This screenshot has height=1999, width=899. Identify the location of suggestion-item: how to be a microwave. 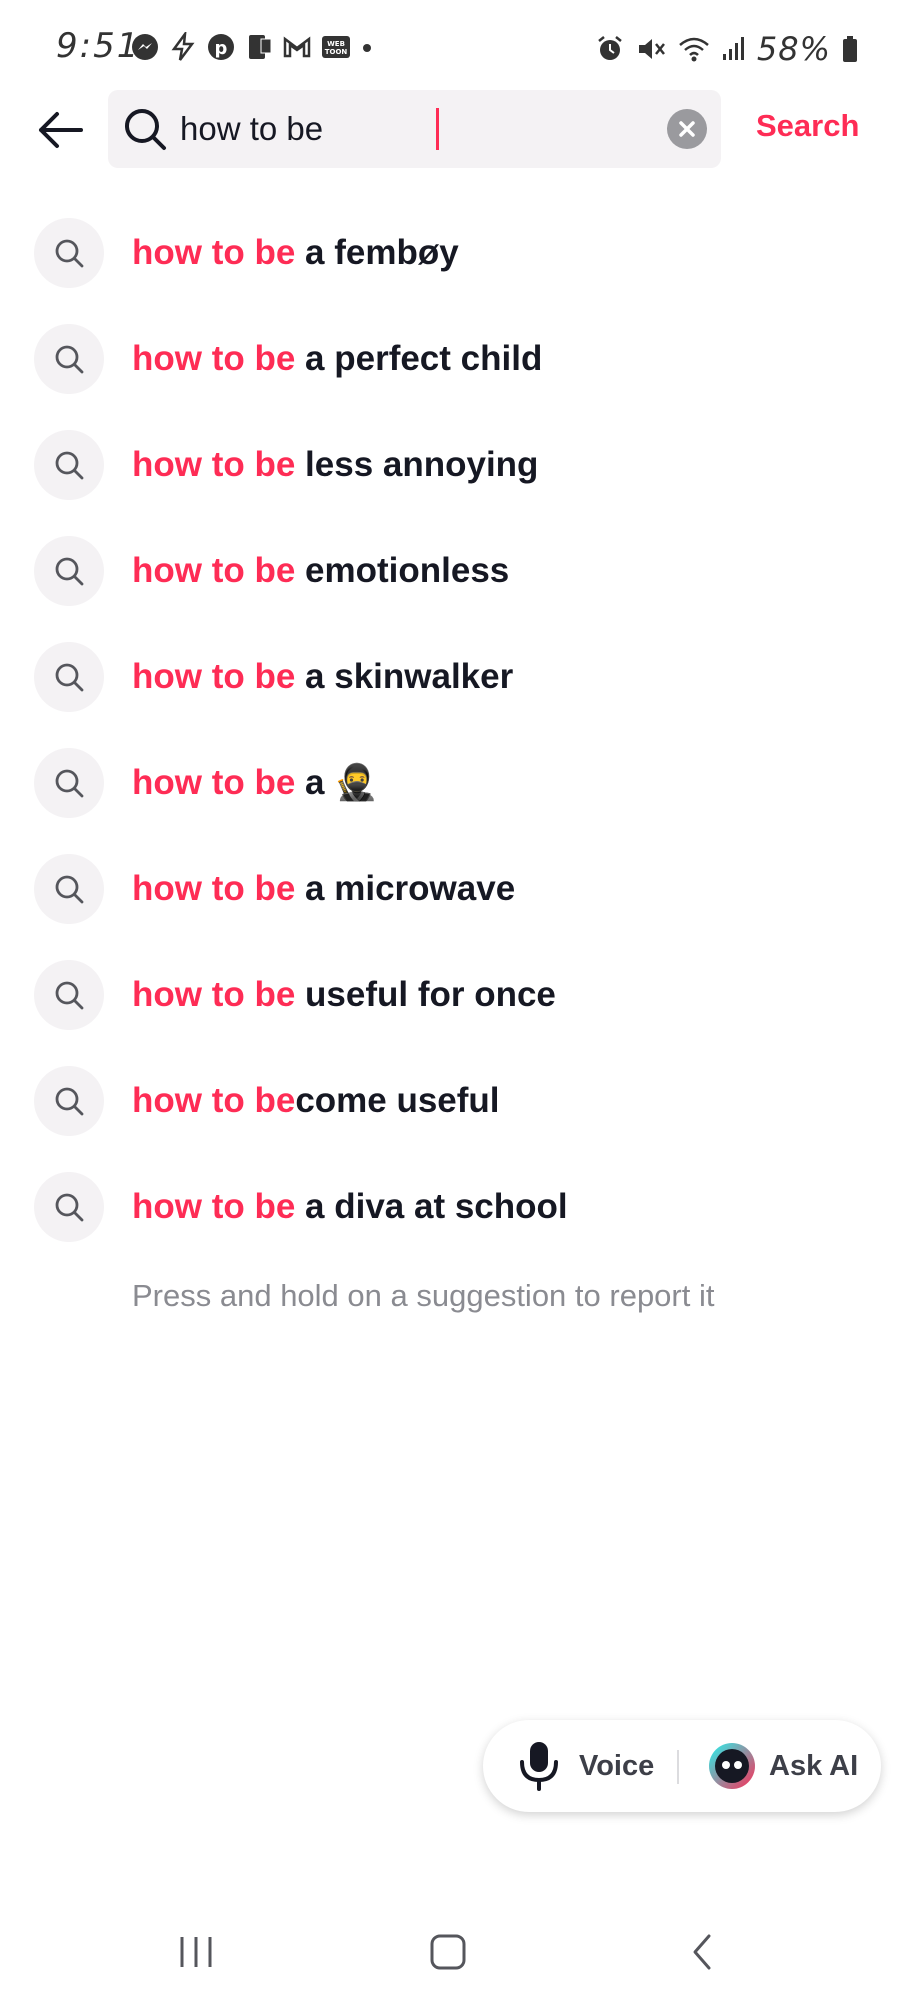
(449, 889).